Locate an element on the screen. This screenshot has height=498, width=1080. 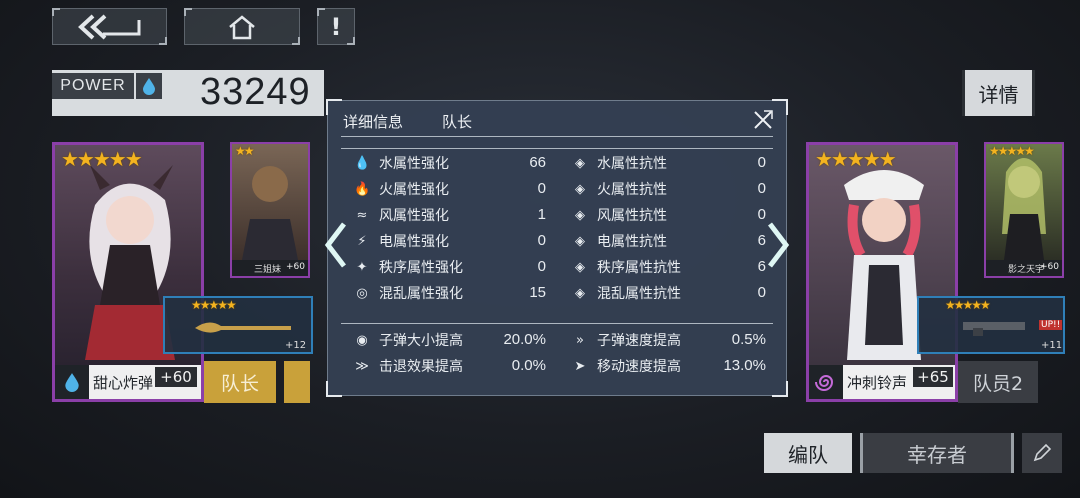
team-tab-label: 编队 is located at coordinates (808, 454).